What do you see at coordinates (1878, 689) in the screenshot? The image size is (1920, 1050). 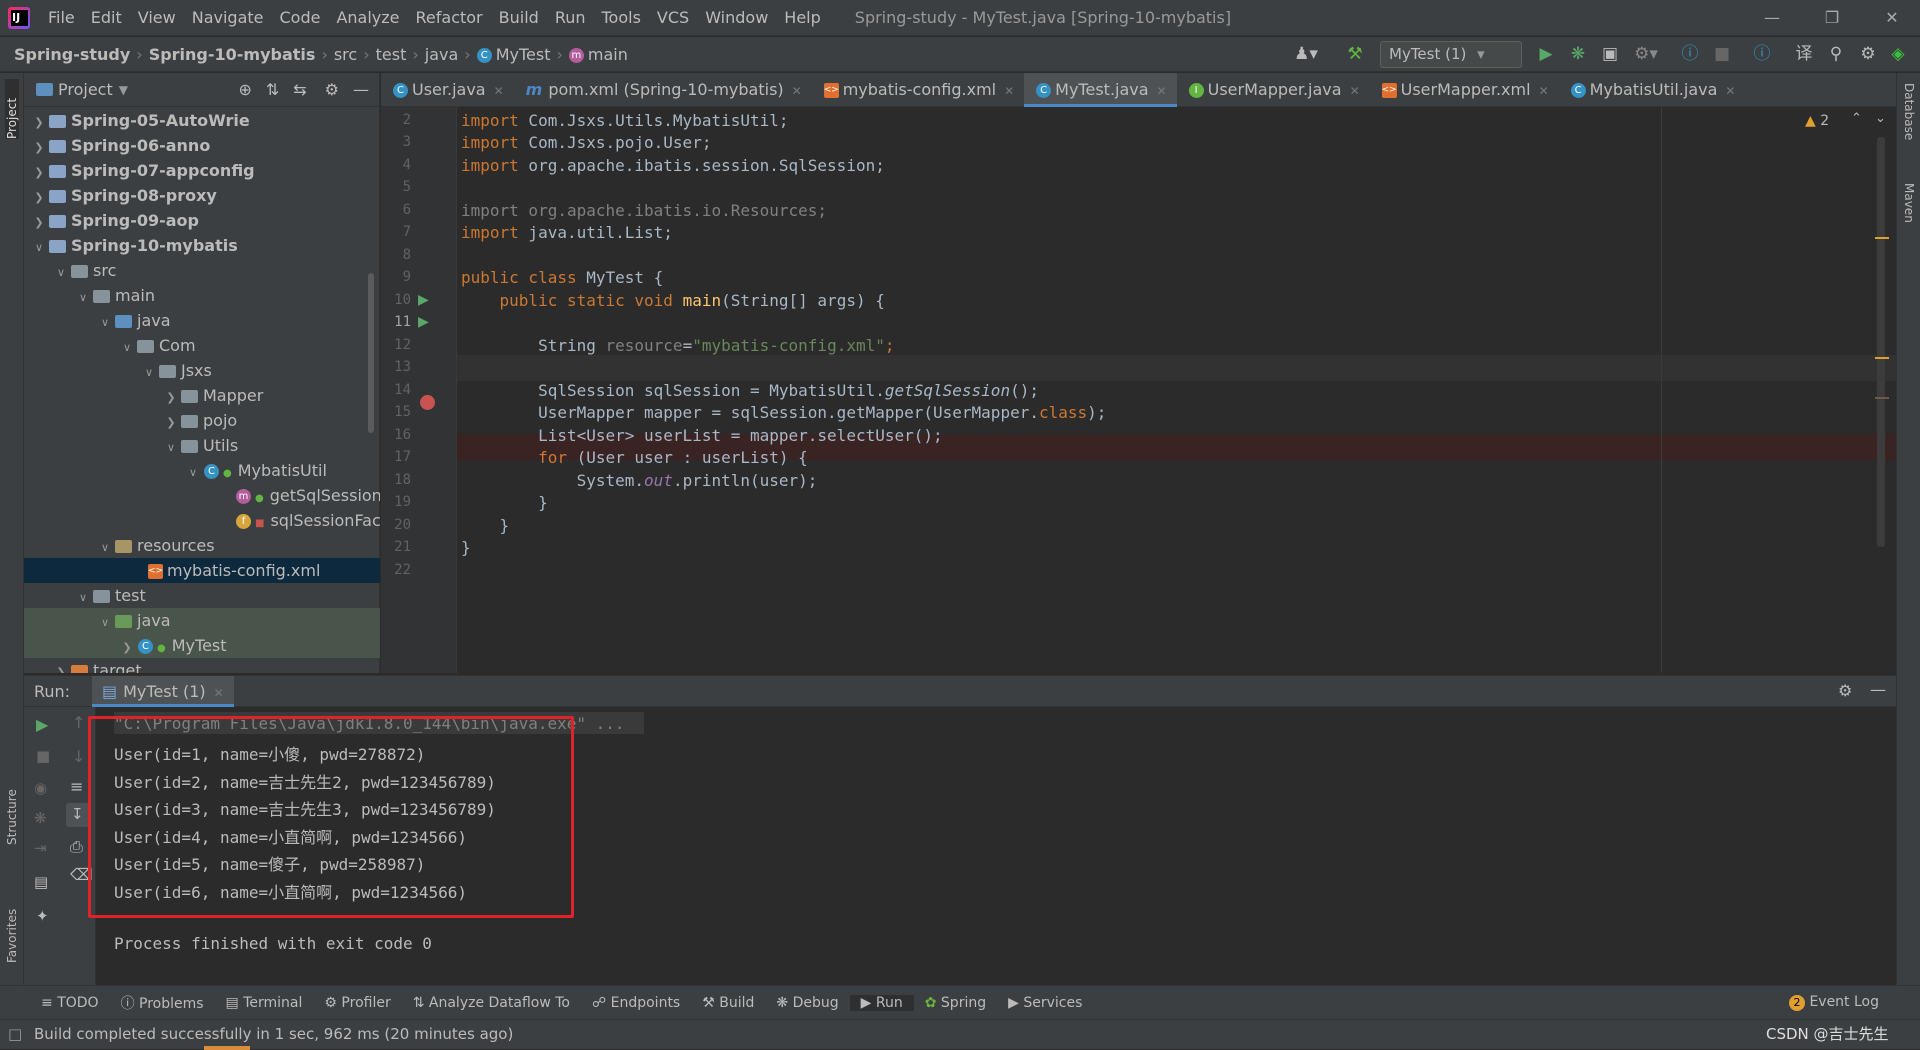 I see `hide-run-panel-icon: —` at bounding box center [1878, 689].